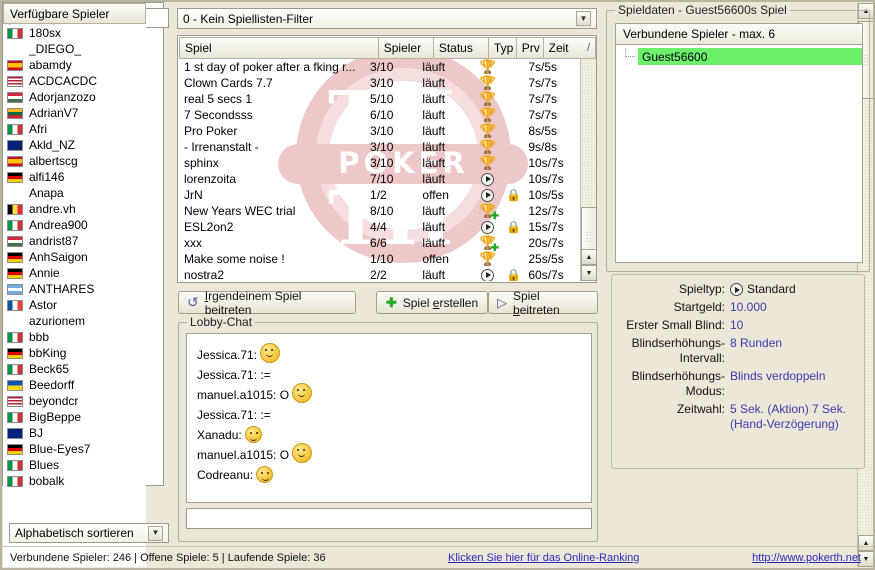 The width and height of the screenshot is (875, 570). What do you see at coordinates (74, 353) in the screenshot?
I see `player-list-item: bbKing` at bounding box center [74, 353].